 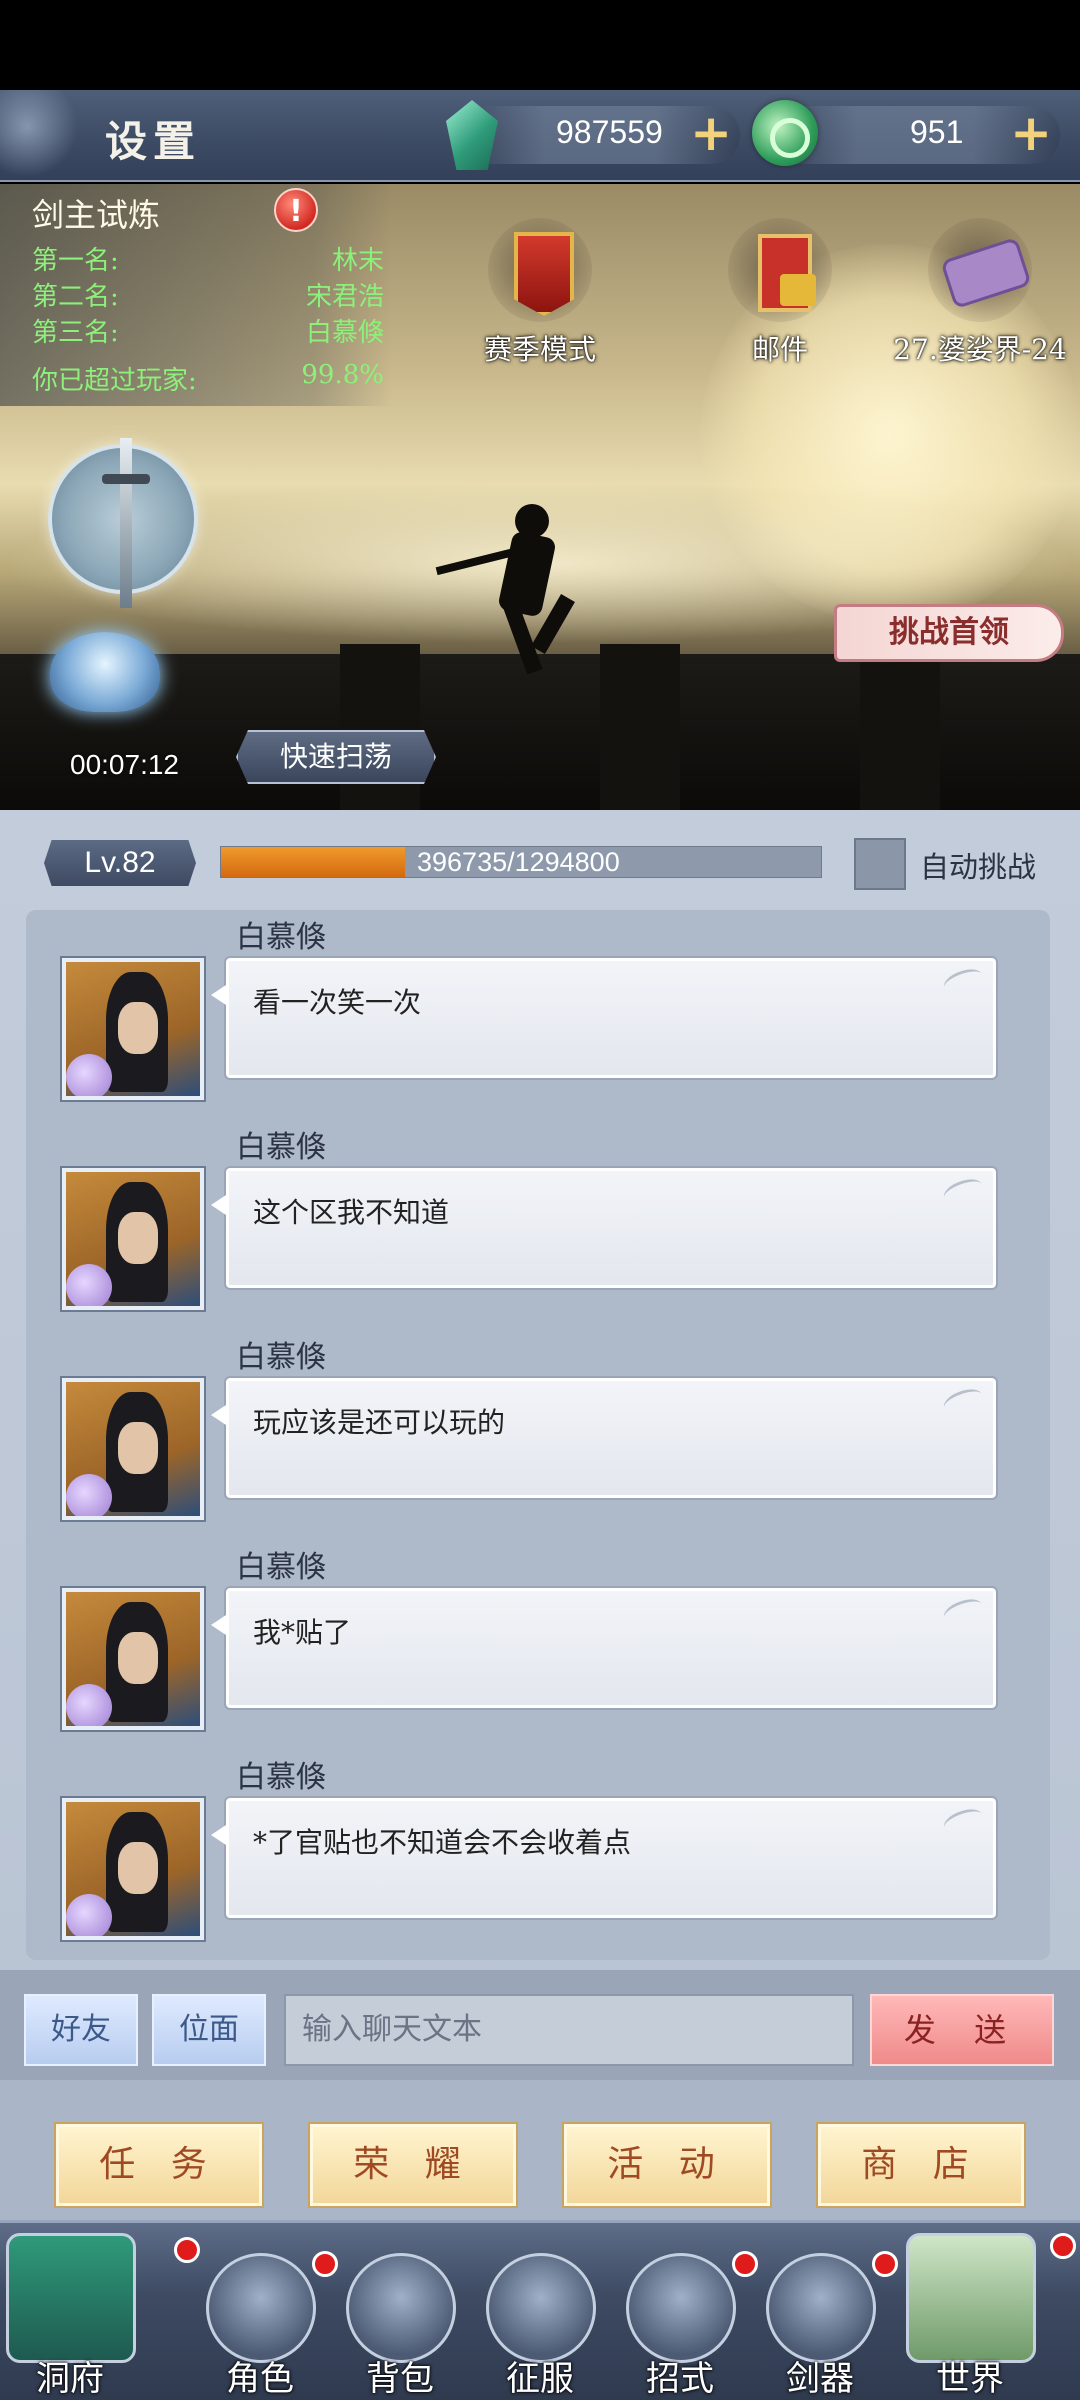 What do you see at coordinates (525, 584) in the screenshot?
I see `swordsman-silhouette` at bounding box center [525, 584].